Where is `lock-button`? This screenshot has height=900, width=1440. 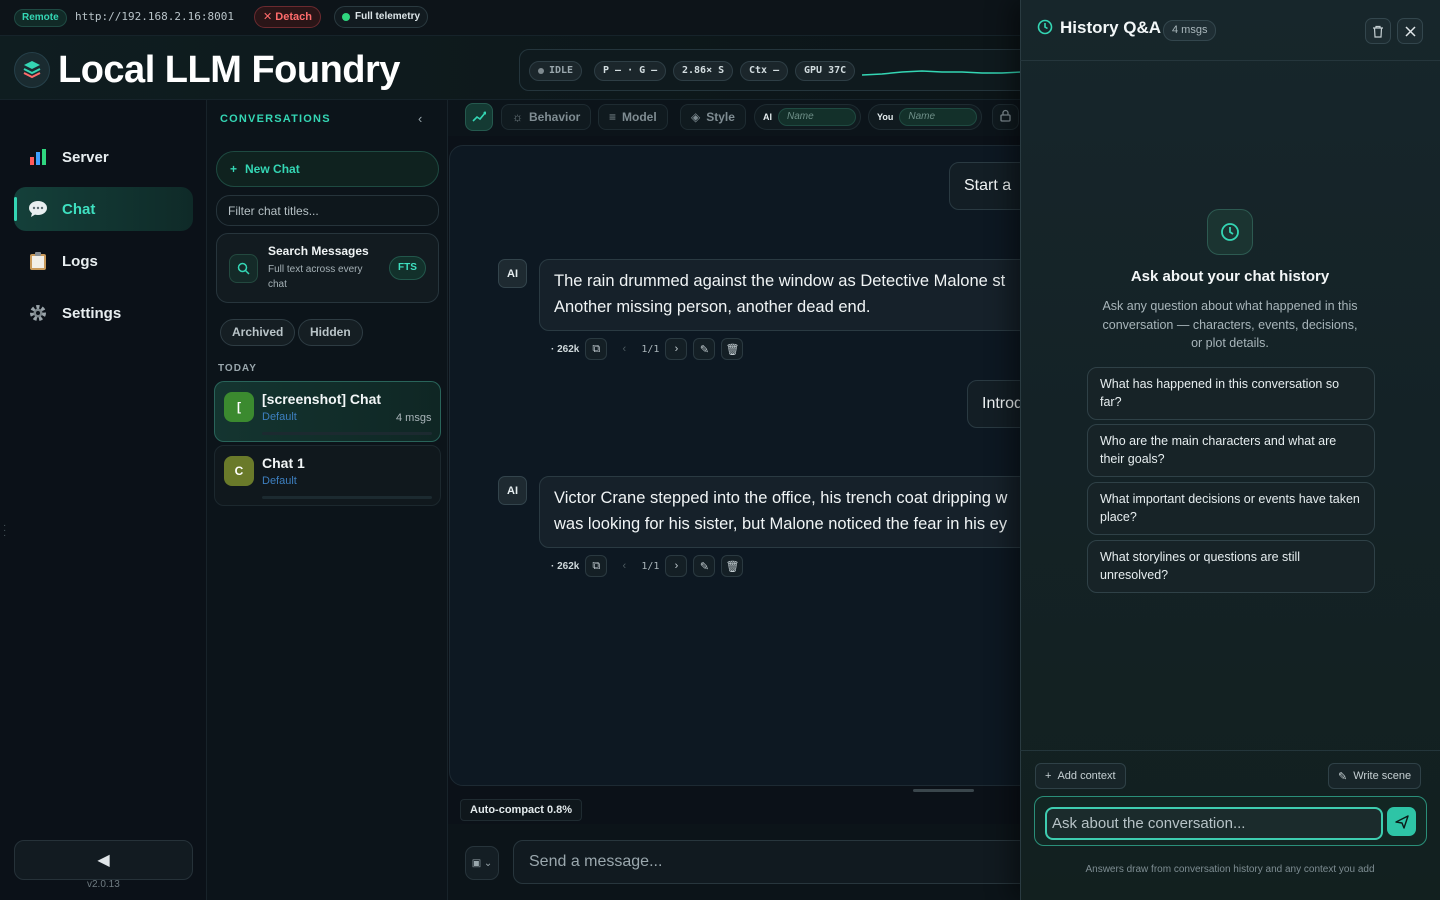 lock-button is located at coordinates (1005, 117).